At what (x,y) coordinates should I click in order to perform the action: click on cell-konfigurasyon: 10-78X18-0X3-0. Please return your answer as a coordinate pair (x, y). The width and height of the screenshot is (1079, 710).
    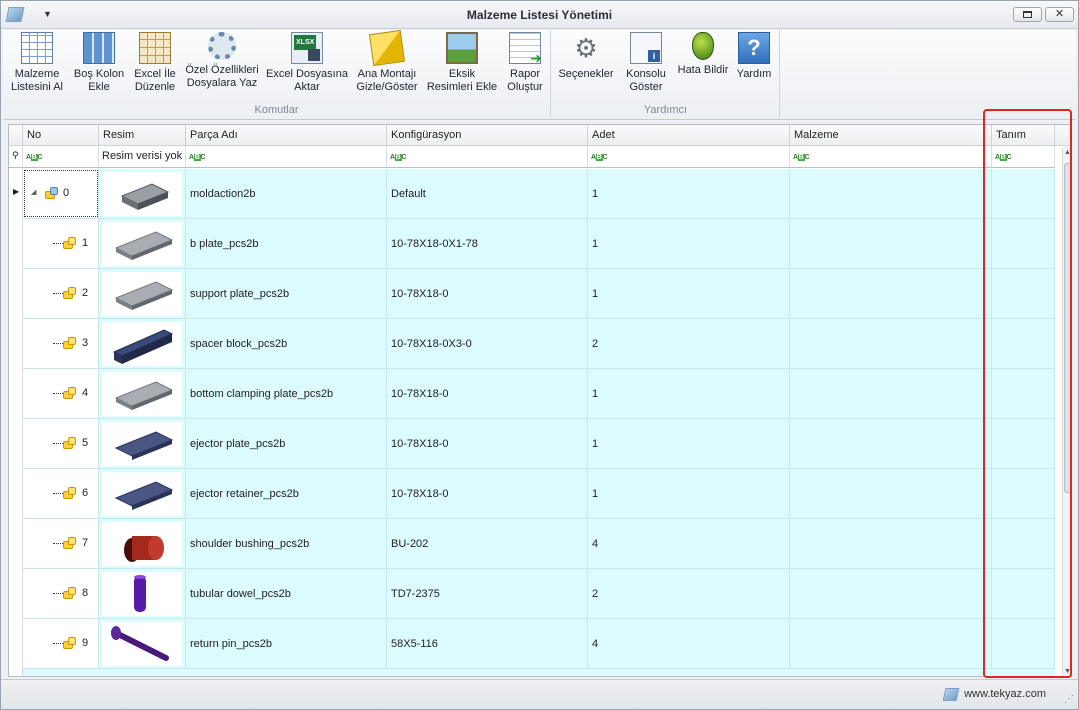
    Looking at the image, I should click on (487, 343).